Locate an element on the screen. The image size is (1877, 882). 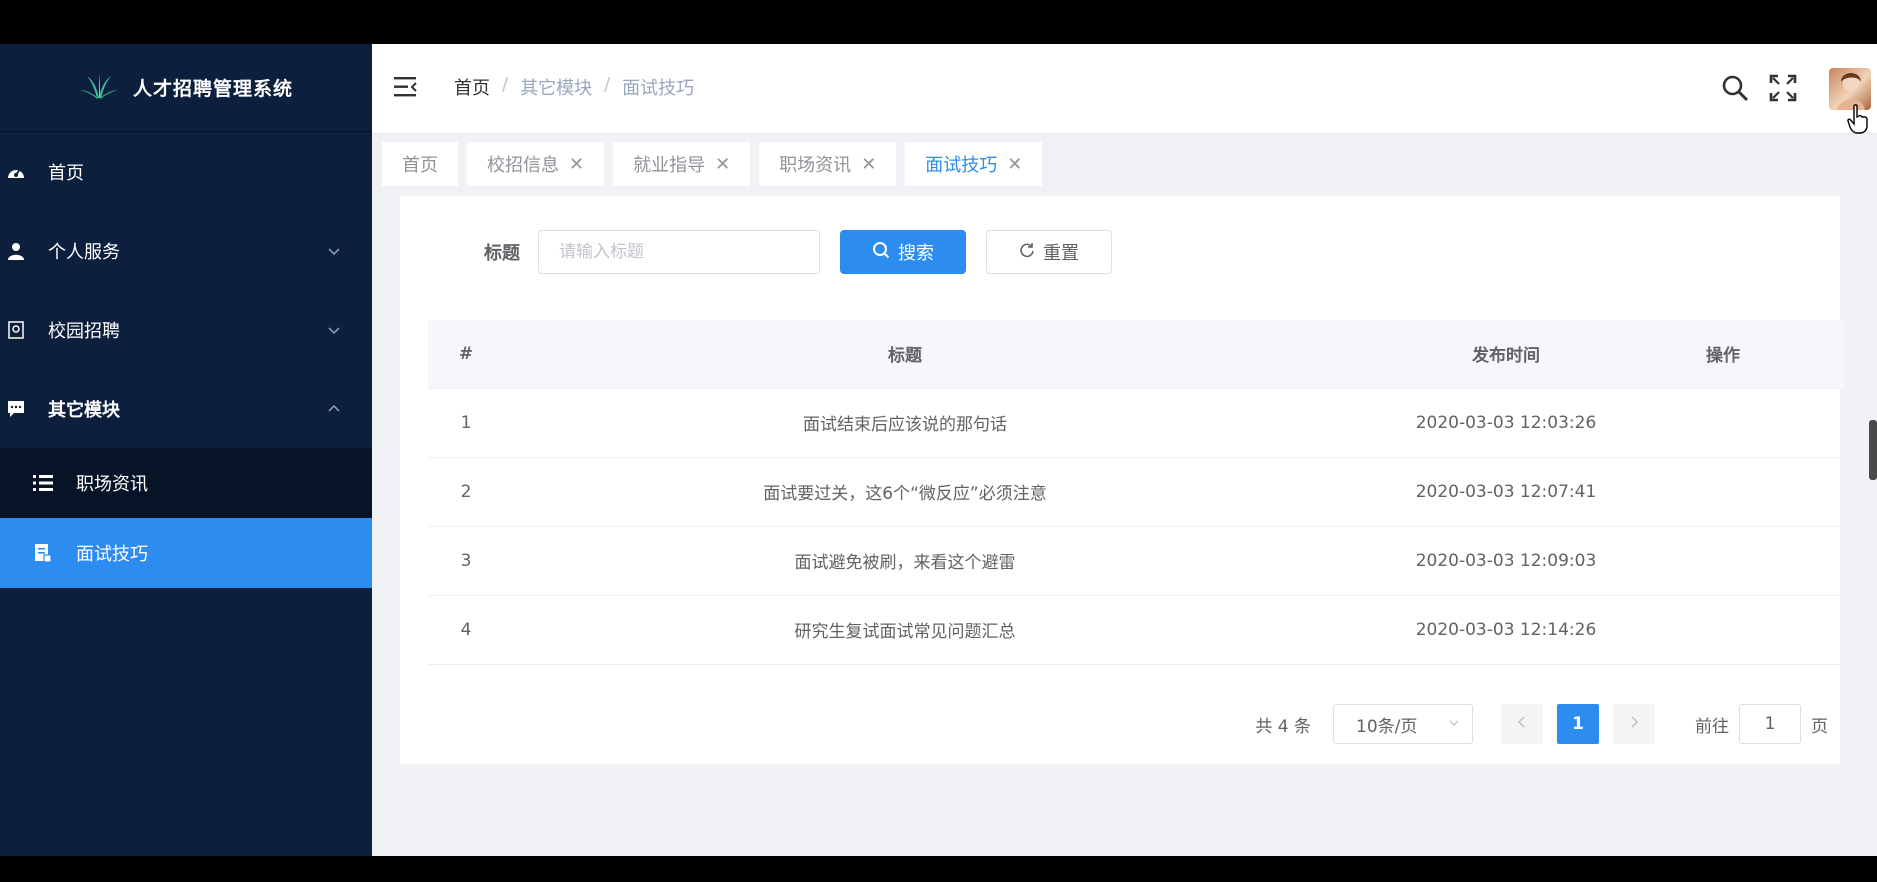
tab-career-guide: 就业指导 ✕ is located at coordinates (682, 164).